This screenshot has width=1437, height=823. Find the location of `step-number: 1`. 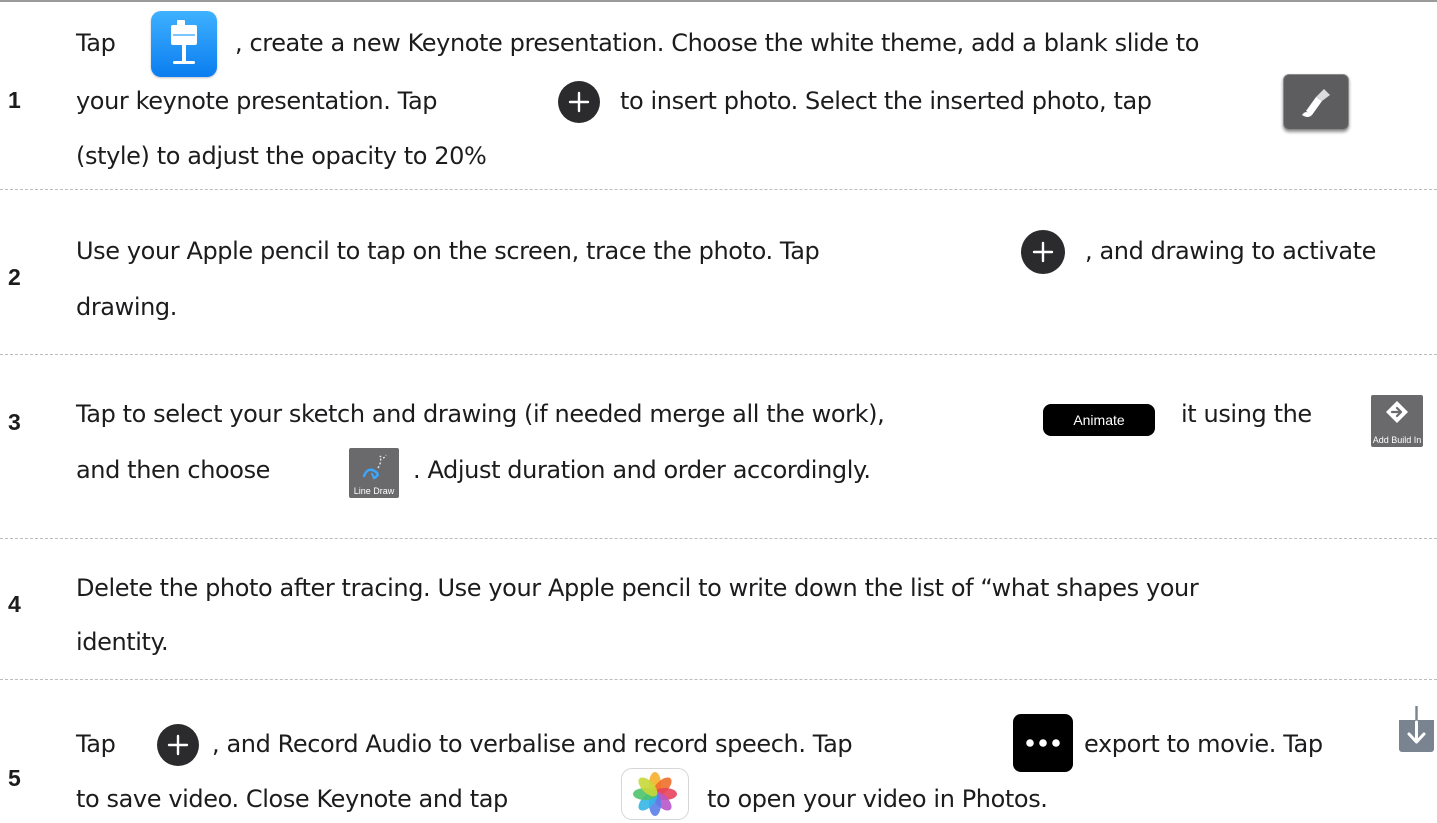

step-number: 1 is located at coordinates (14, 100).